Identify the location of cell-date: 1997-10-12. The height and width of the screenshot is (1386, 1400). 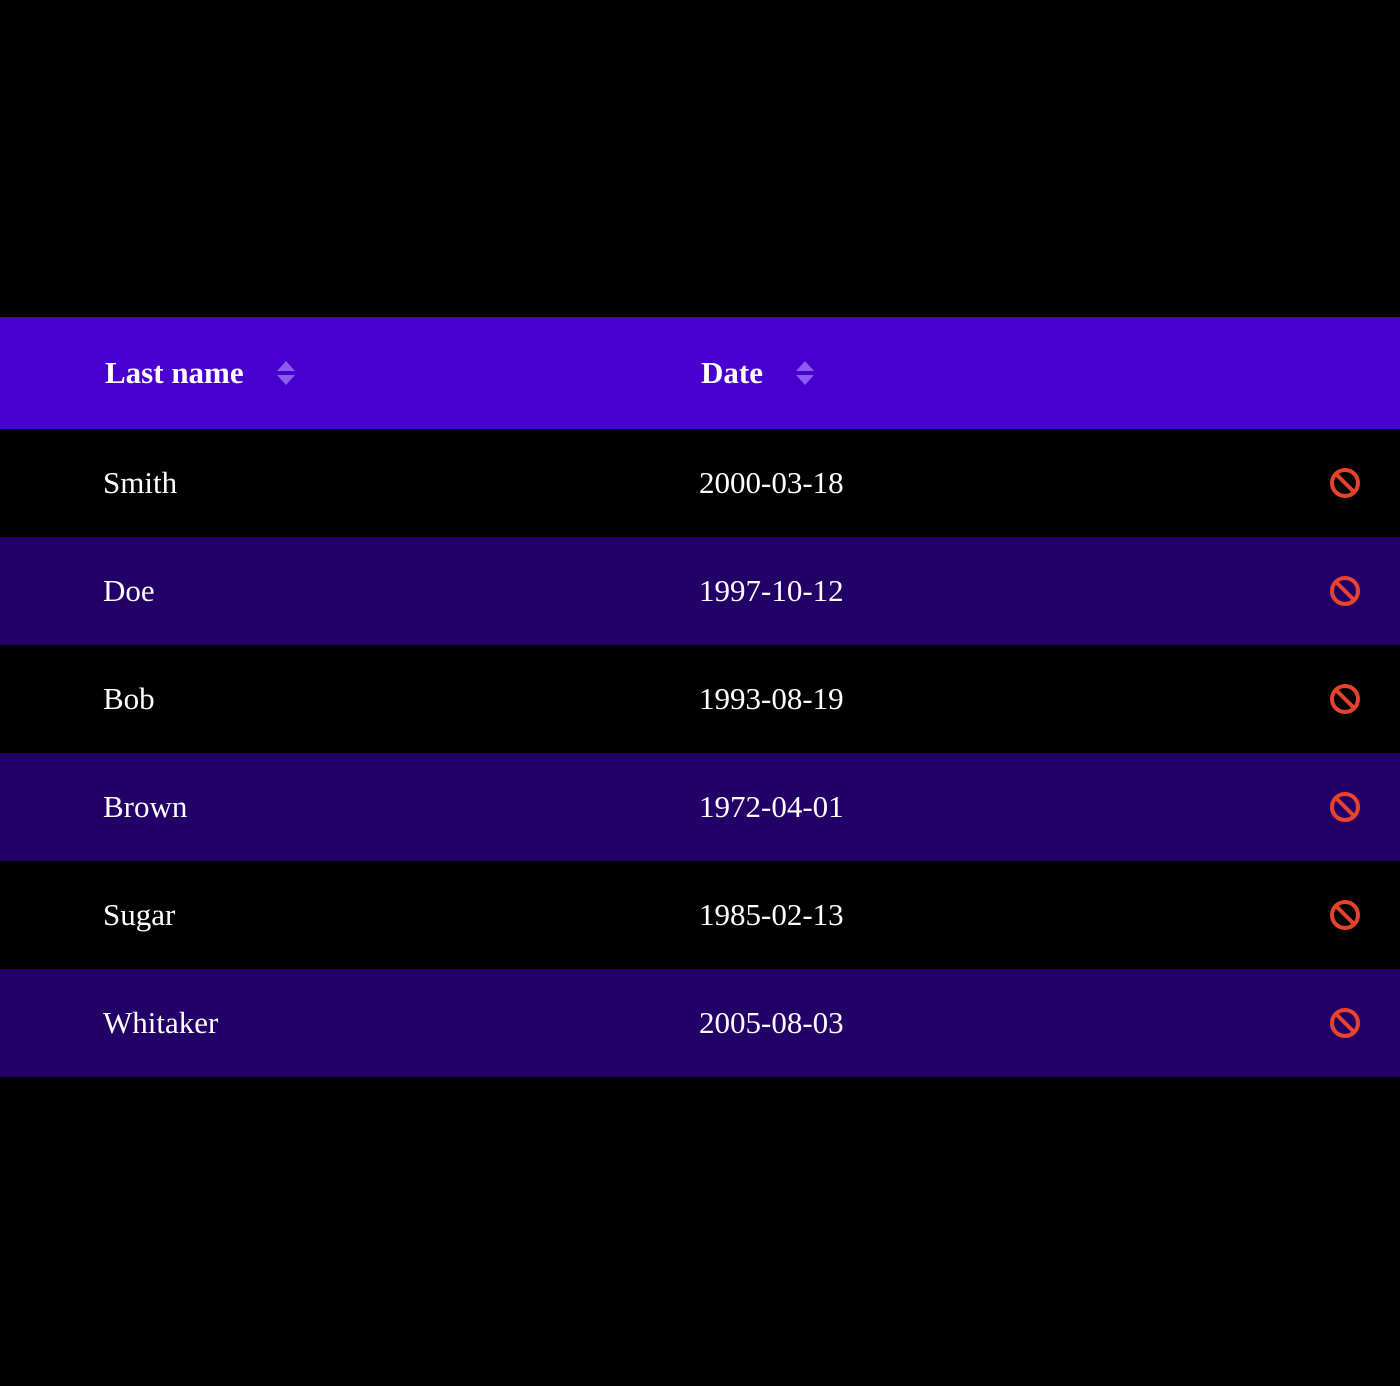
(771, 590).